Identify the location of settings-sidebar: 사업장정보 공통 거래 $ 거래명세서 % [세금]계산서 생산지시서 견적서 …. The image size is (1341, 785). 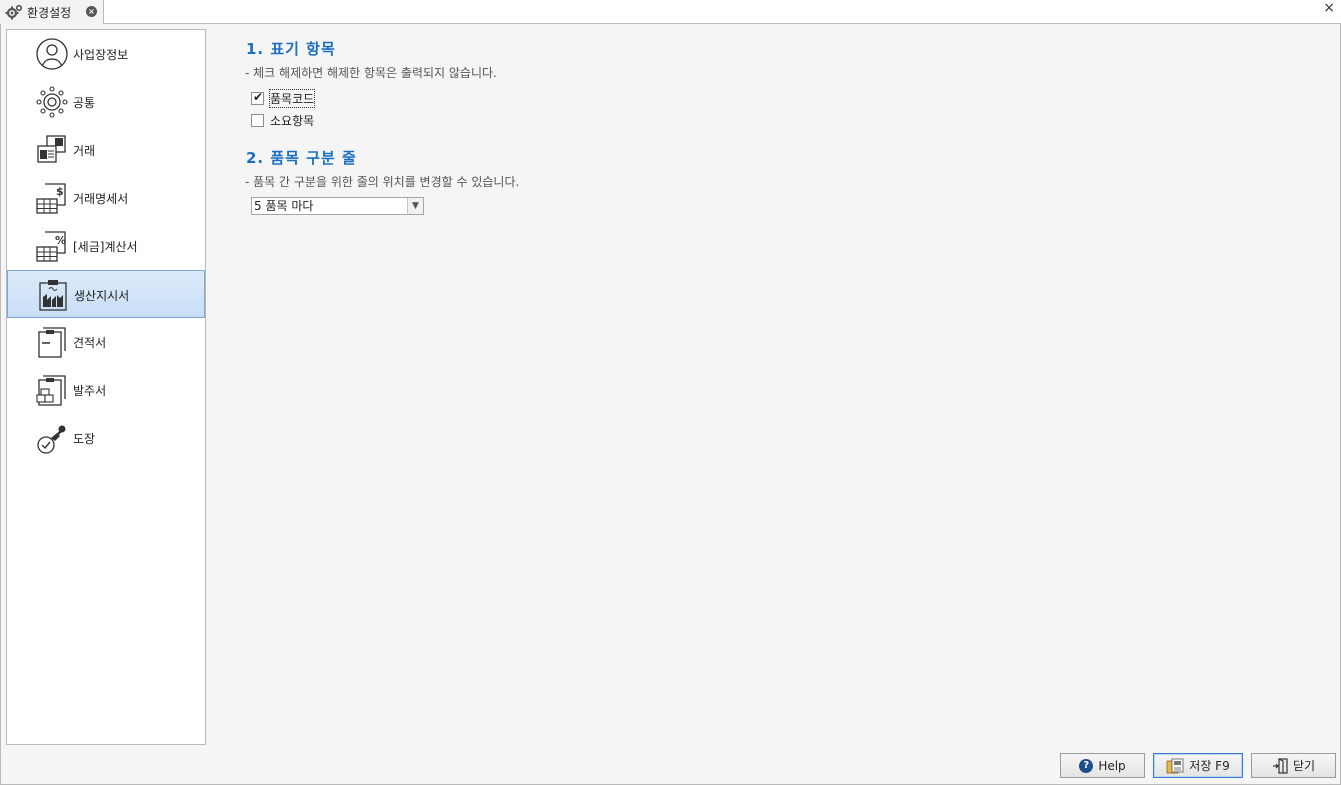
(106, 387).